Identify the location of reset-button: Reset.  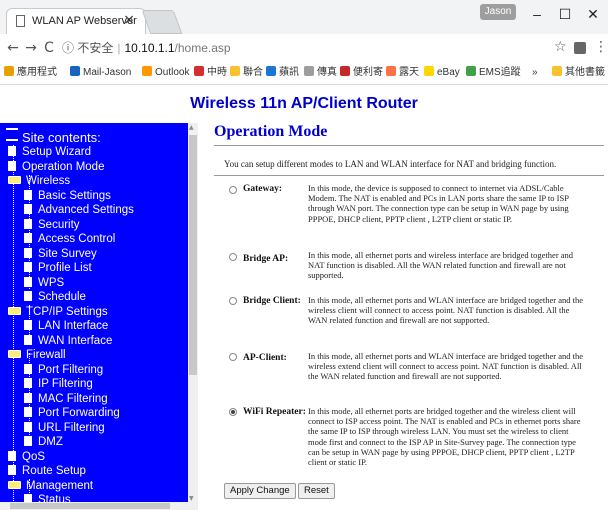
(316, 491).